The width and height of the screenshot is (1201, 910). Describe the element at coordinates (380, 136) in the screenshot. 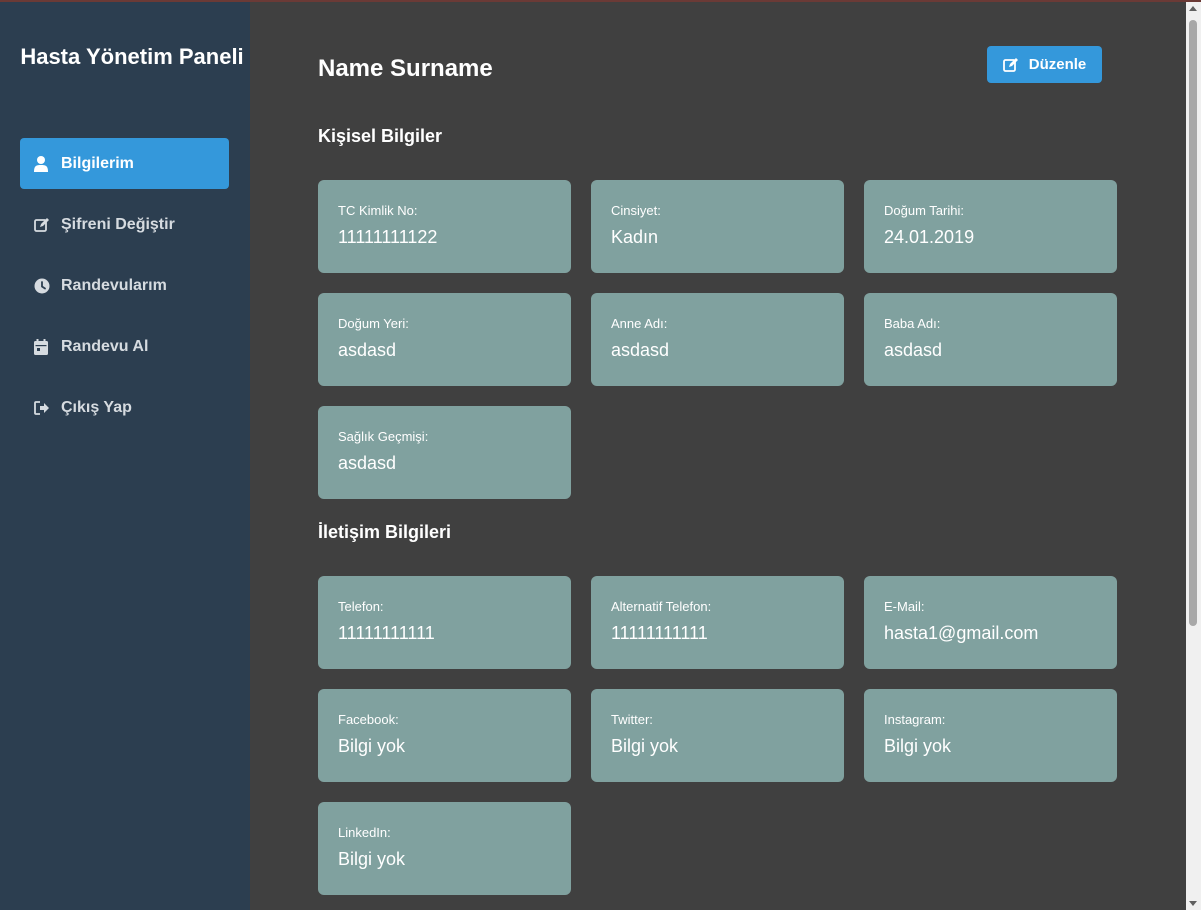

I see `section-title-personal: Kişisel Bilgiler` at that location.